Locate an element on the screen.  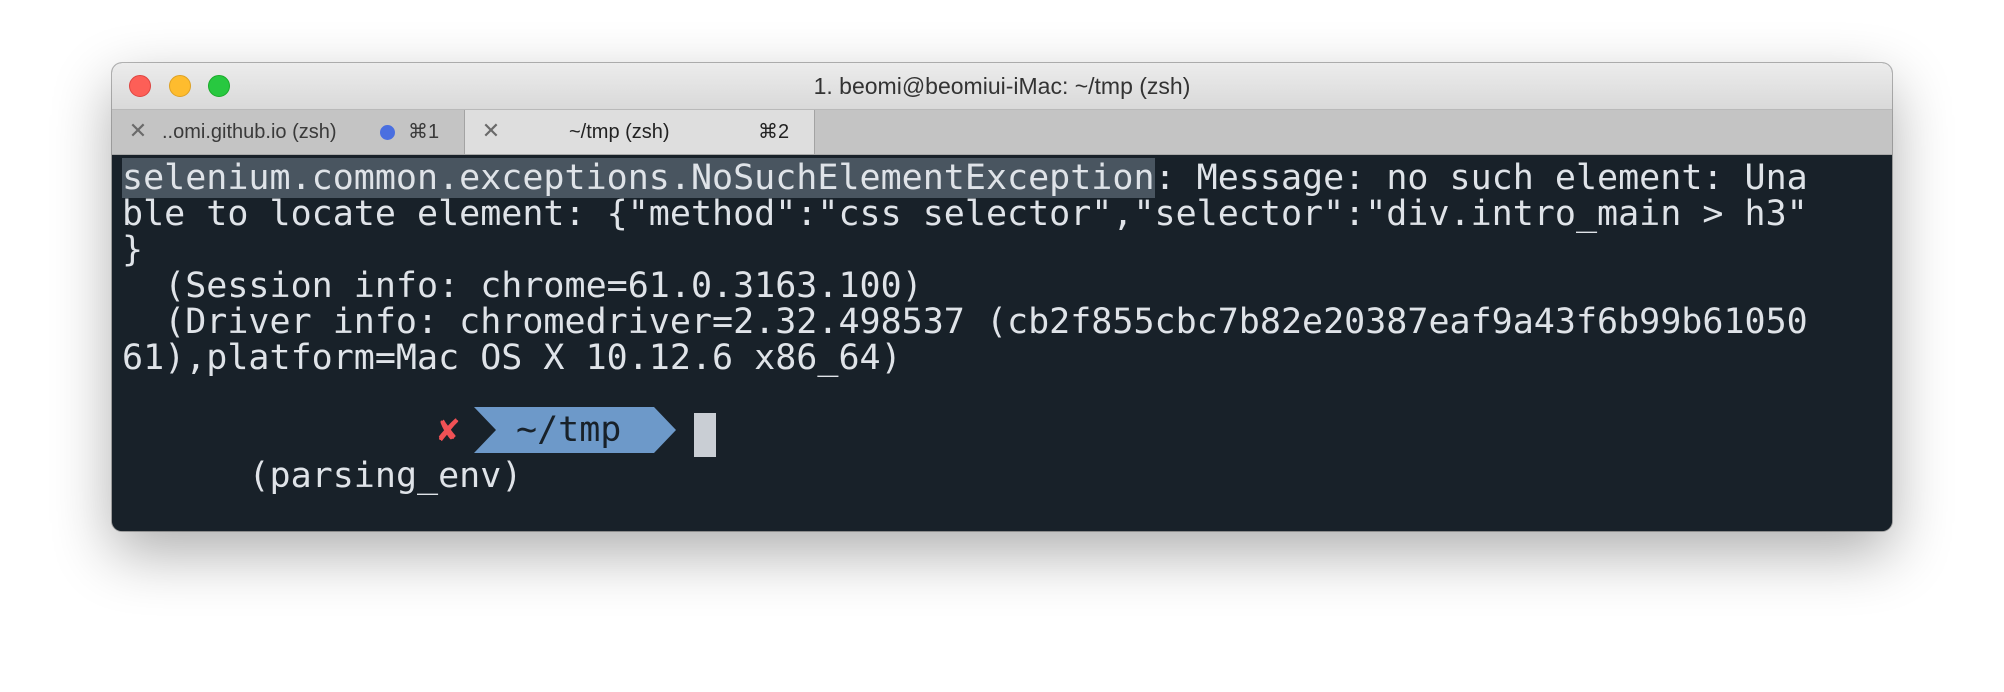
output-line: 61),platform=Mac OS X 10.12.6 x86_64) is located at coordinates (512, 358).